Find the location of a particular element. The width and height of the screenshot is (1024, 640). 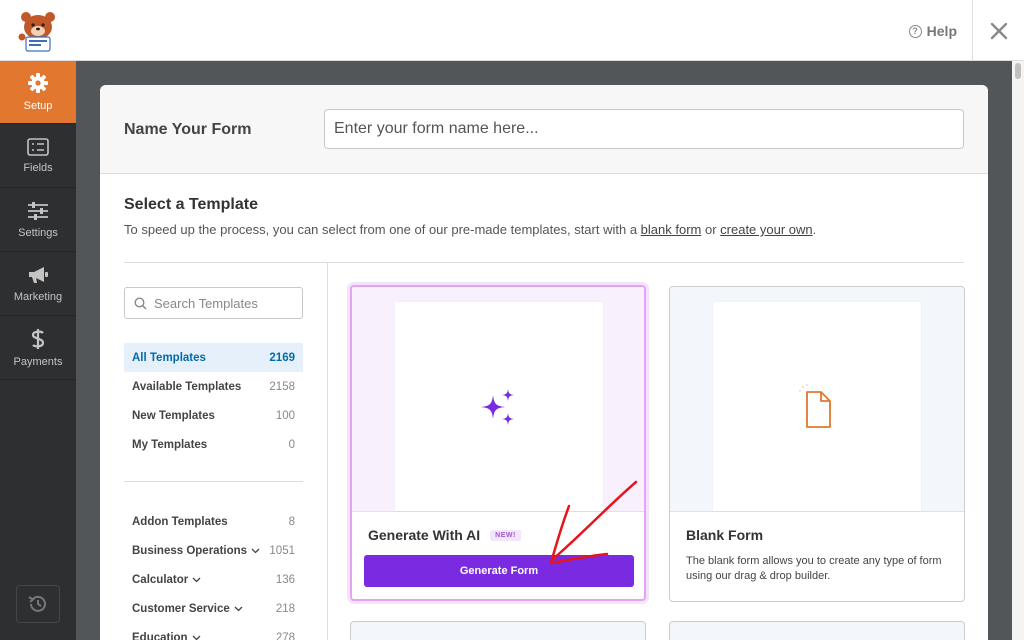

sidebar-item-payments: Payments is located at coordinates (38, 348).